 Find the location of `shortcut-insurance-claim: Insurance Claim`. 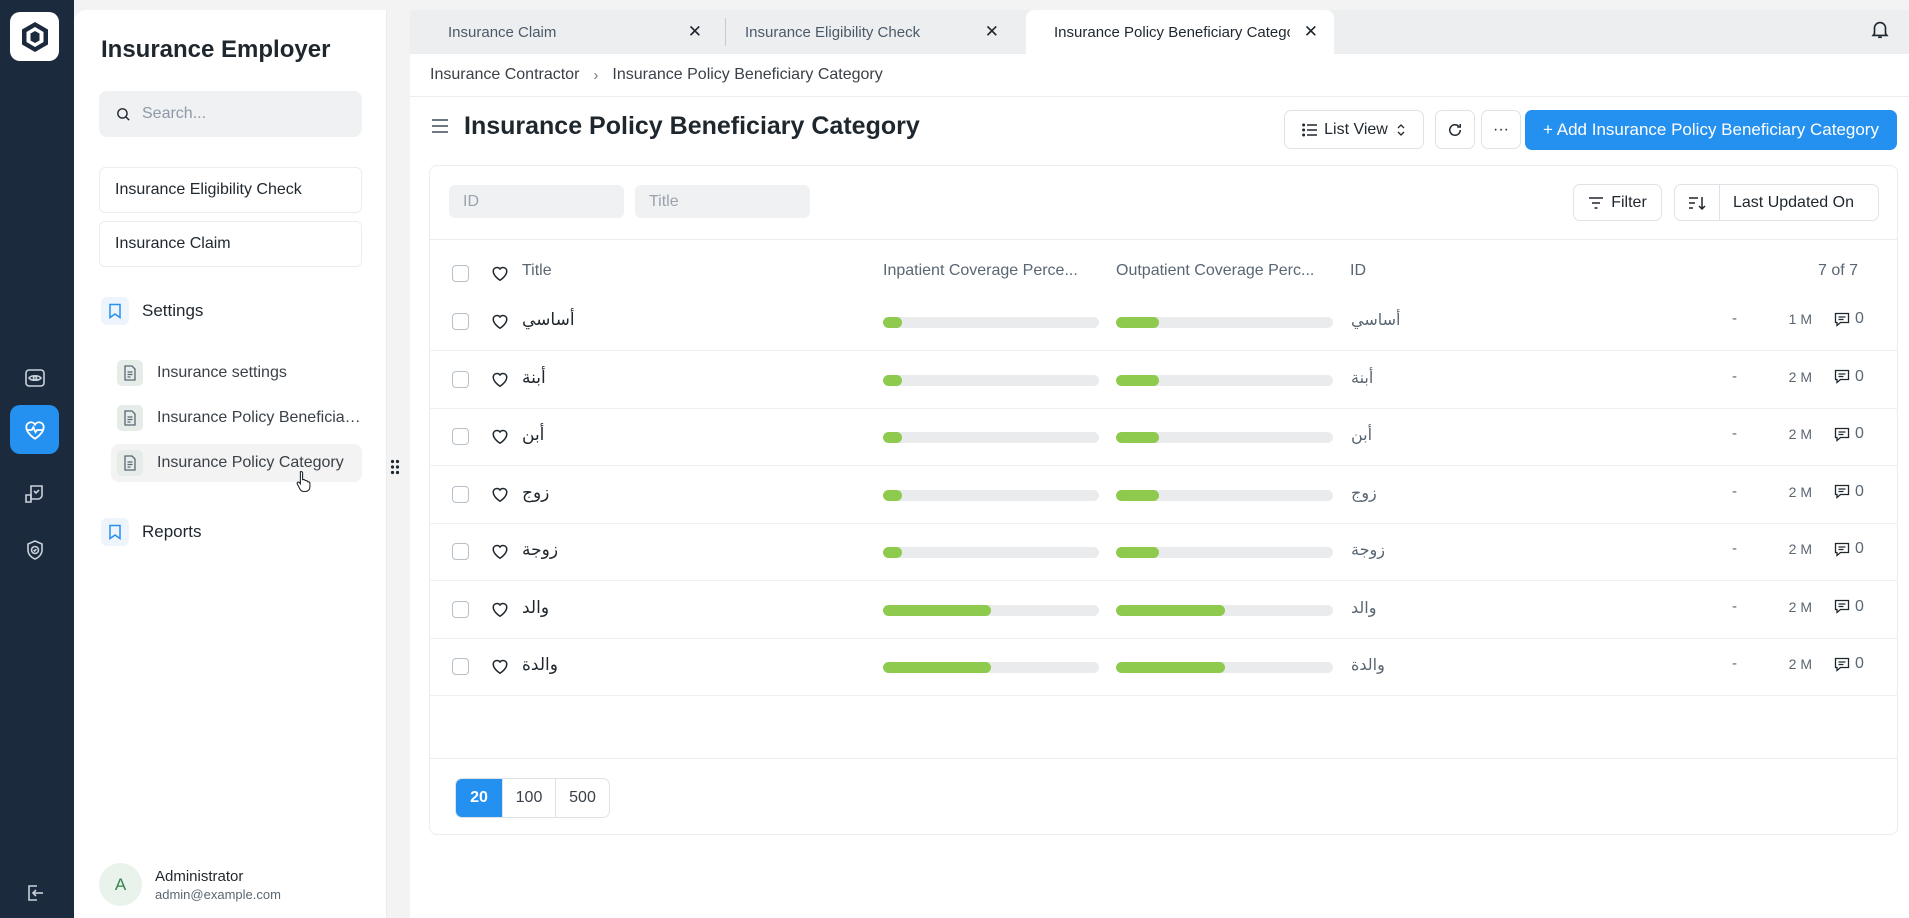

shortcut-insurance-claim: Insurance Claim is located at coordinates (230, 244).